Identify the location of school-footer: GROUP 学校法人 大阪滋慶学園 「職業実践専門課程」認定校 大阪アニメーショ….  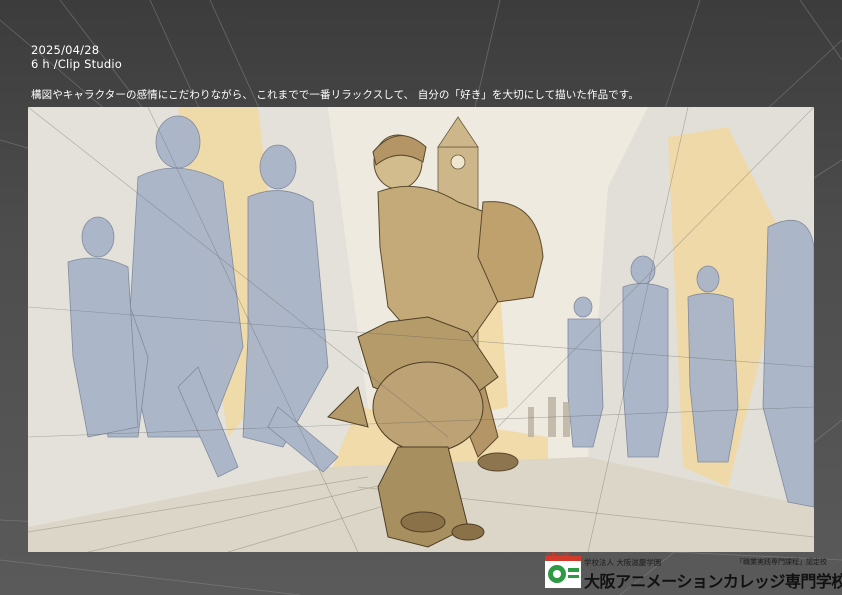
(691, 574).